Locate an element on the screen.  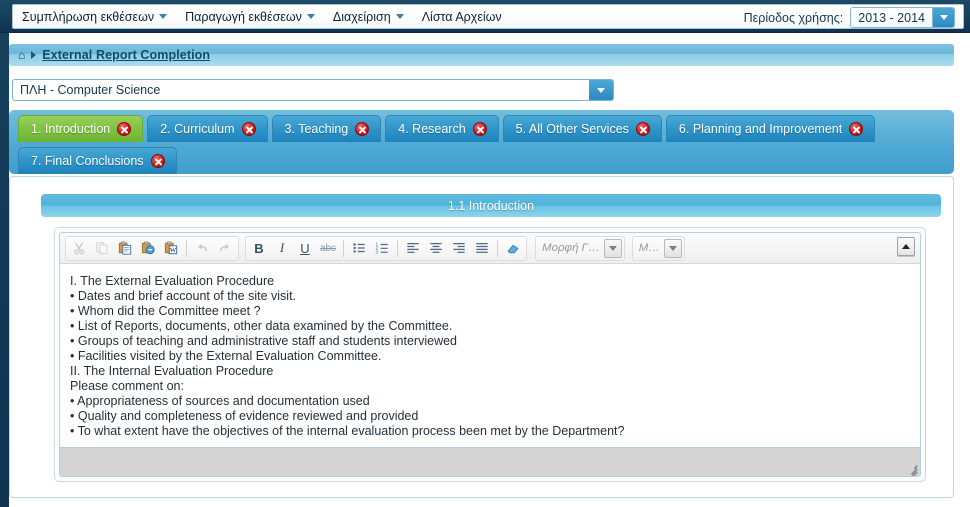
menu-item-diaxeirisi: Διαχείριση is located at coordinates (368, 16).